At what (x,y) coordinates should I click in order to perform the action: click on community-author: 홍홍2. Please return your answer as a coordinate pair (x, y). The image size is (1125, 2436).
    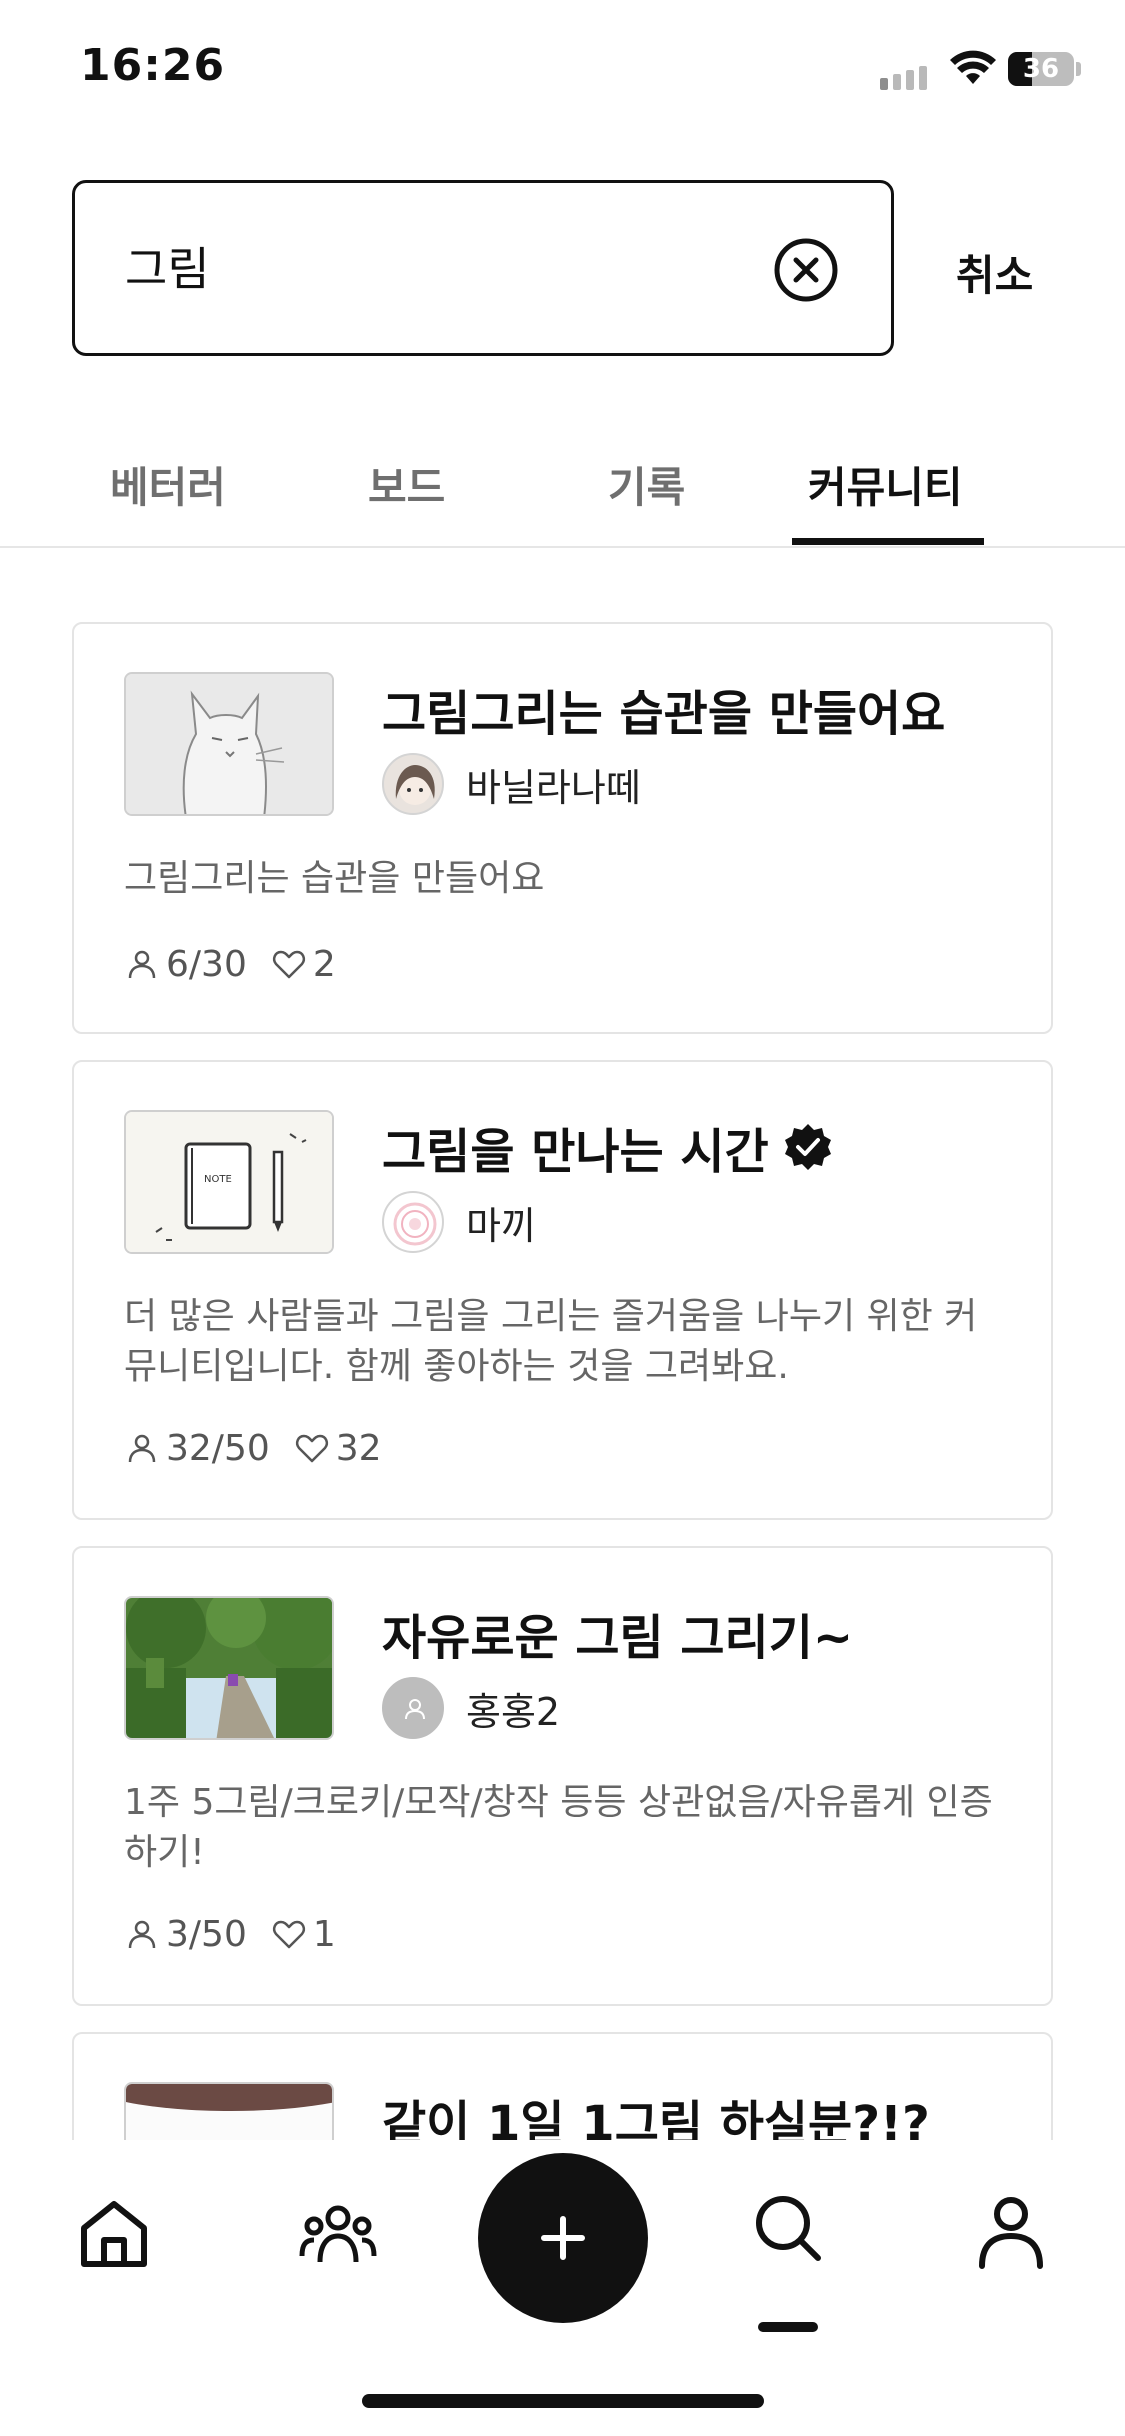
    Looking at the image, I should click on (471, 1708).